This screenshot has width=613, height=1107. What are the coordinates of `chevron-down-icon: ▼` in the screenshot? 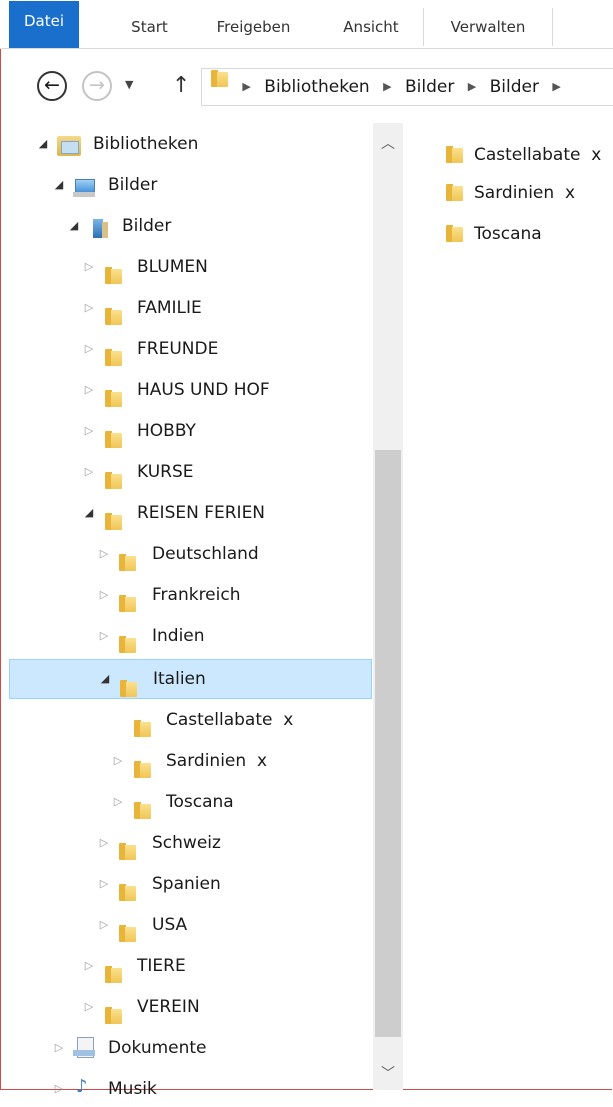 It's located at (129, 84).